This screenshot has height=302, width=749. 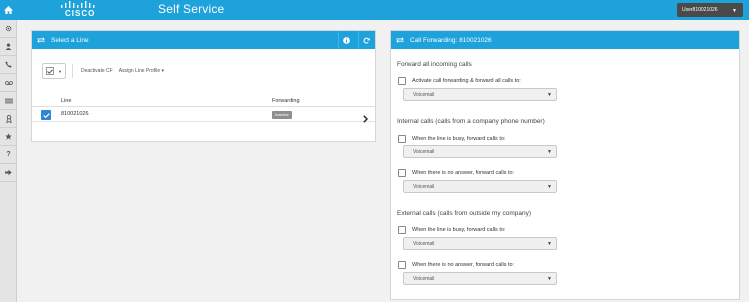 I want to click on voicemail-icon, so click(x=8, y=82).